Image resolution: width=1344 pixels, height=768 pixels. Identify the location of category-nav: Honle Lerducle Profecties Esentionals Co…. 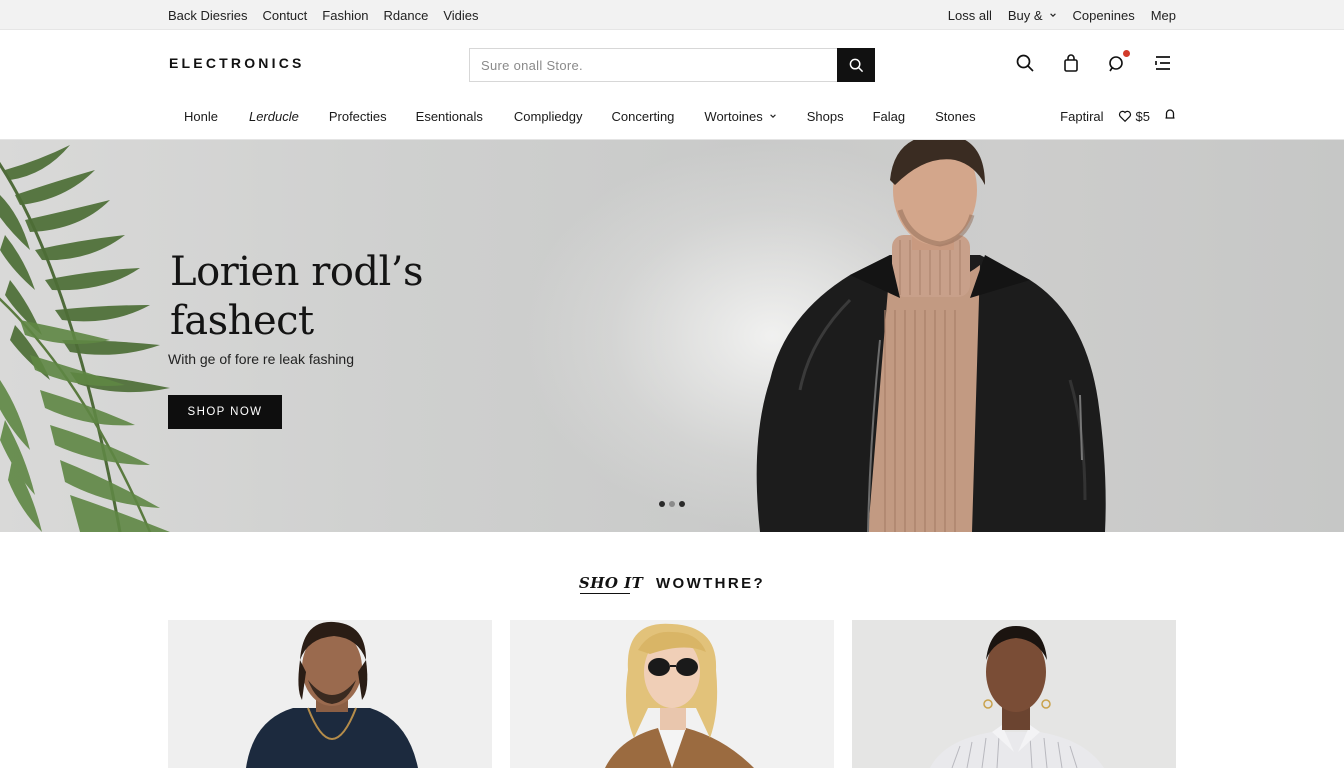
(672, 119).